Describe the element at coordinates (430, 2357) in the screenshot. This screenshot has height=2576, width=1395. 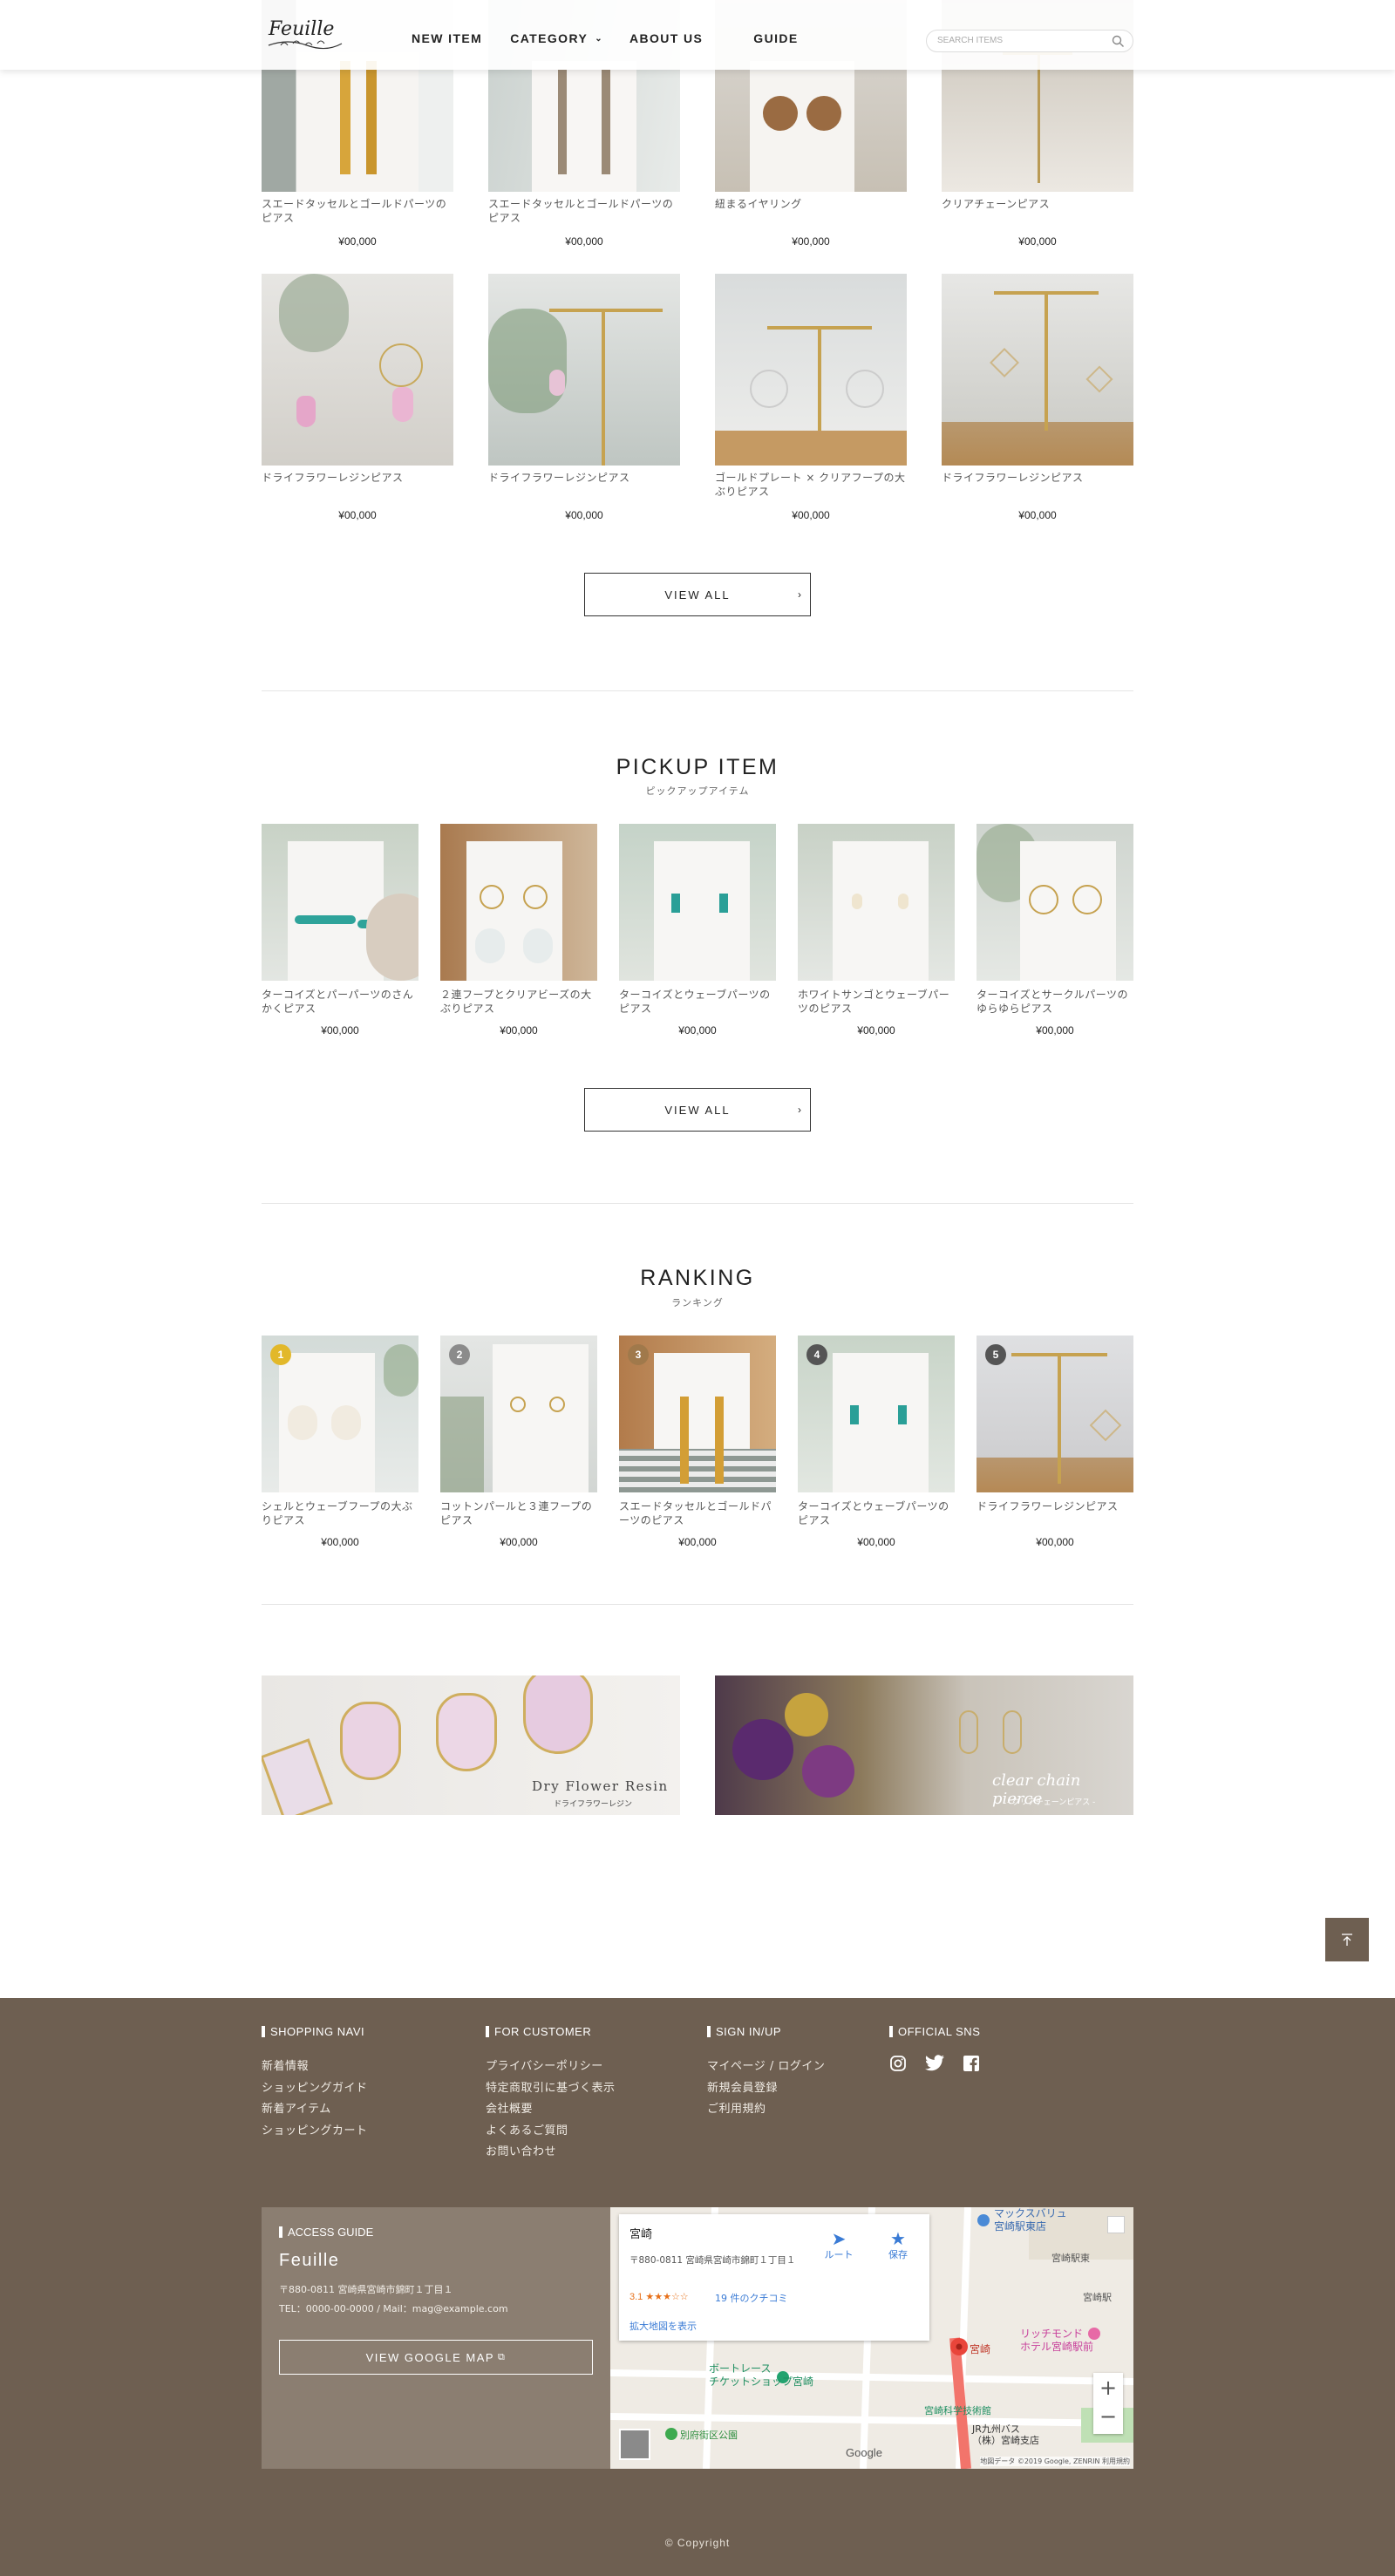
I see `map-button-label: VIEW GOOGLE MAP` at that location.